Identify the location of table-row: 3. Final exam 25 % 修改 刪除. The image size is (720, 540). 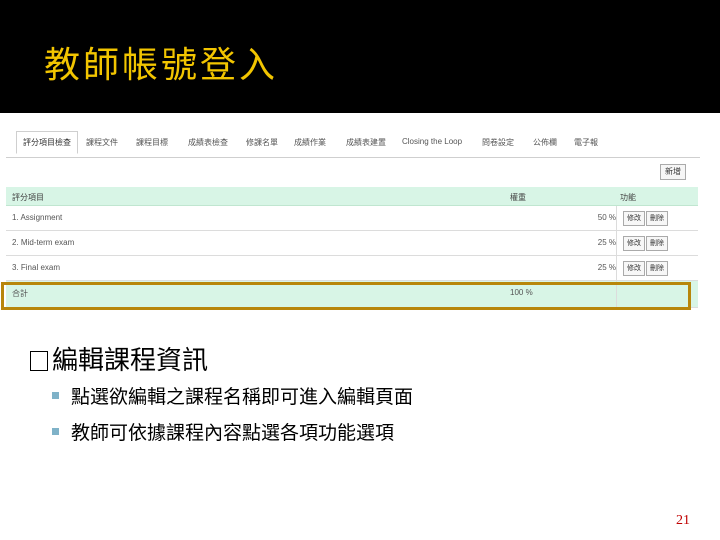
(352, 268).